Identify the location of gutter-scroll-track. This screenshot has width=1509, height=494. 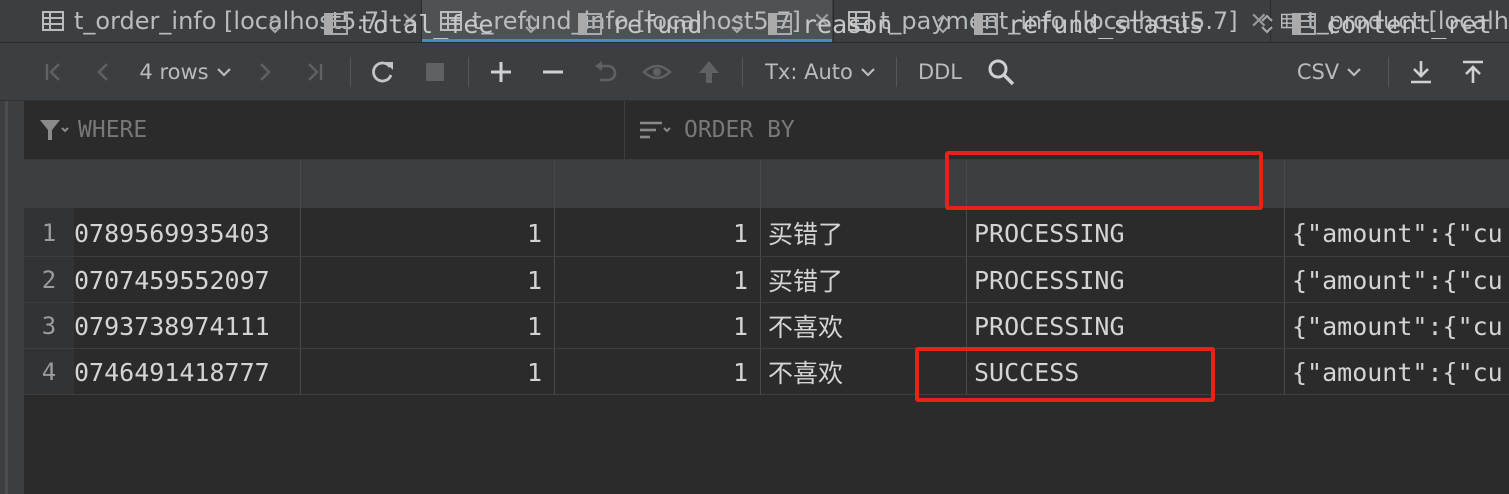
(6, 297).